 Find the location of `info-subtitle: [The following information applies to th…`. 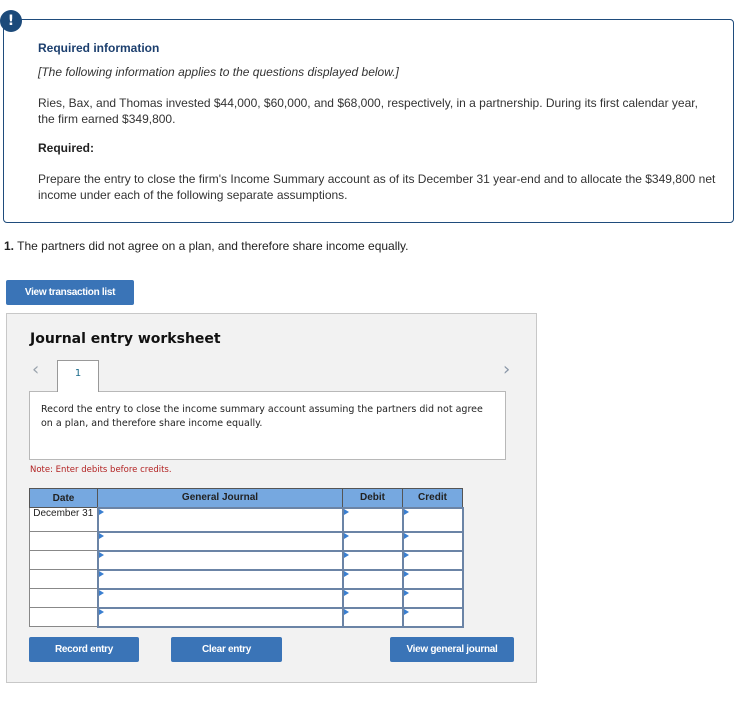

info-subtitle: [The following information applies to th… is located at coordinates (218, 72).